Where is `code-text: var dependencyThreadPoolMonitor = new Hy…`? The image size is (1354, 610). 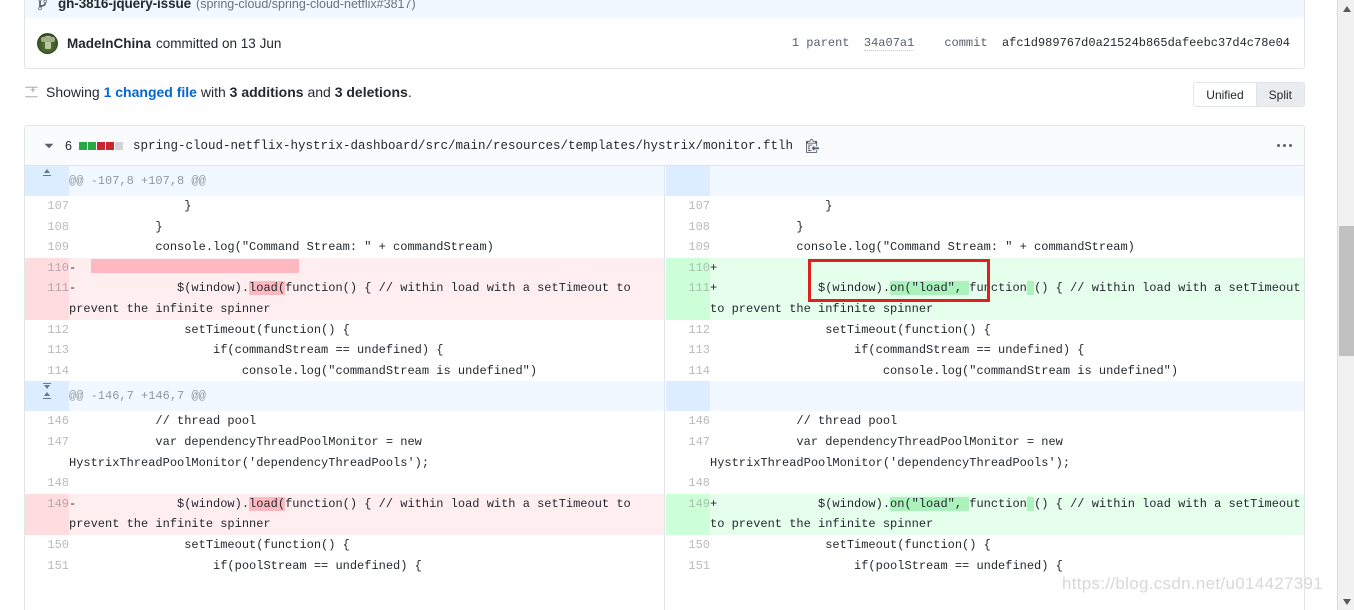
code-text: var dependencyThreadPoolMonitor = new Hy… is located at coordinates (249, 452).